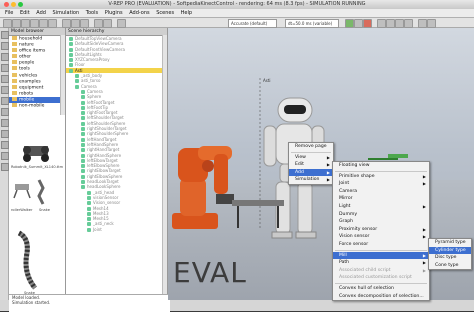 This screenshot has width=474, height=312. Describe the element at coordinates (381, 289) in the screenshot. I see `menu-item-convex-hull-of-selection: Convex hull of selection` at that location.